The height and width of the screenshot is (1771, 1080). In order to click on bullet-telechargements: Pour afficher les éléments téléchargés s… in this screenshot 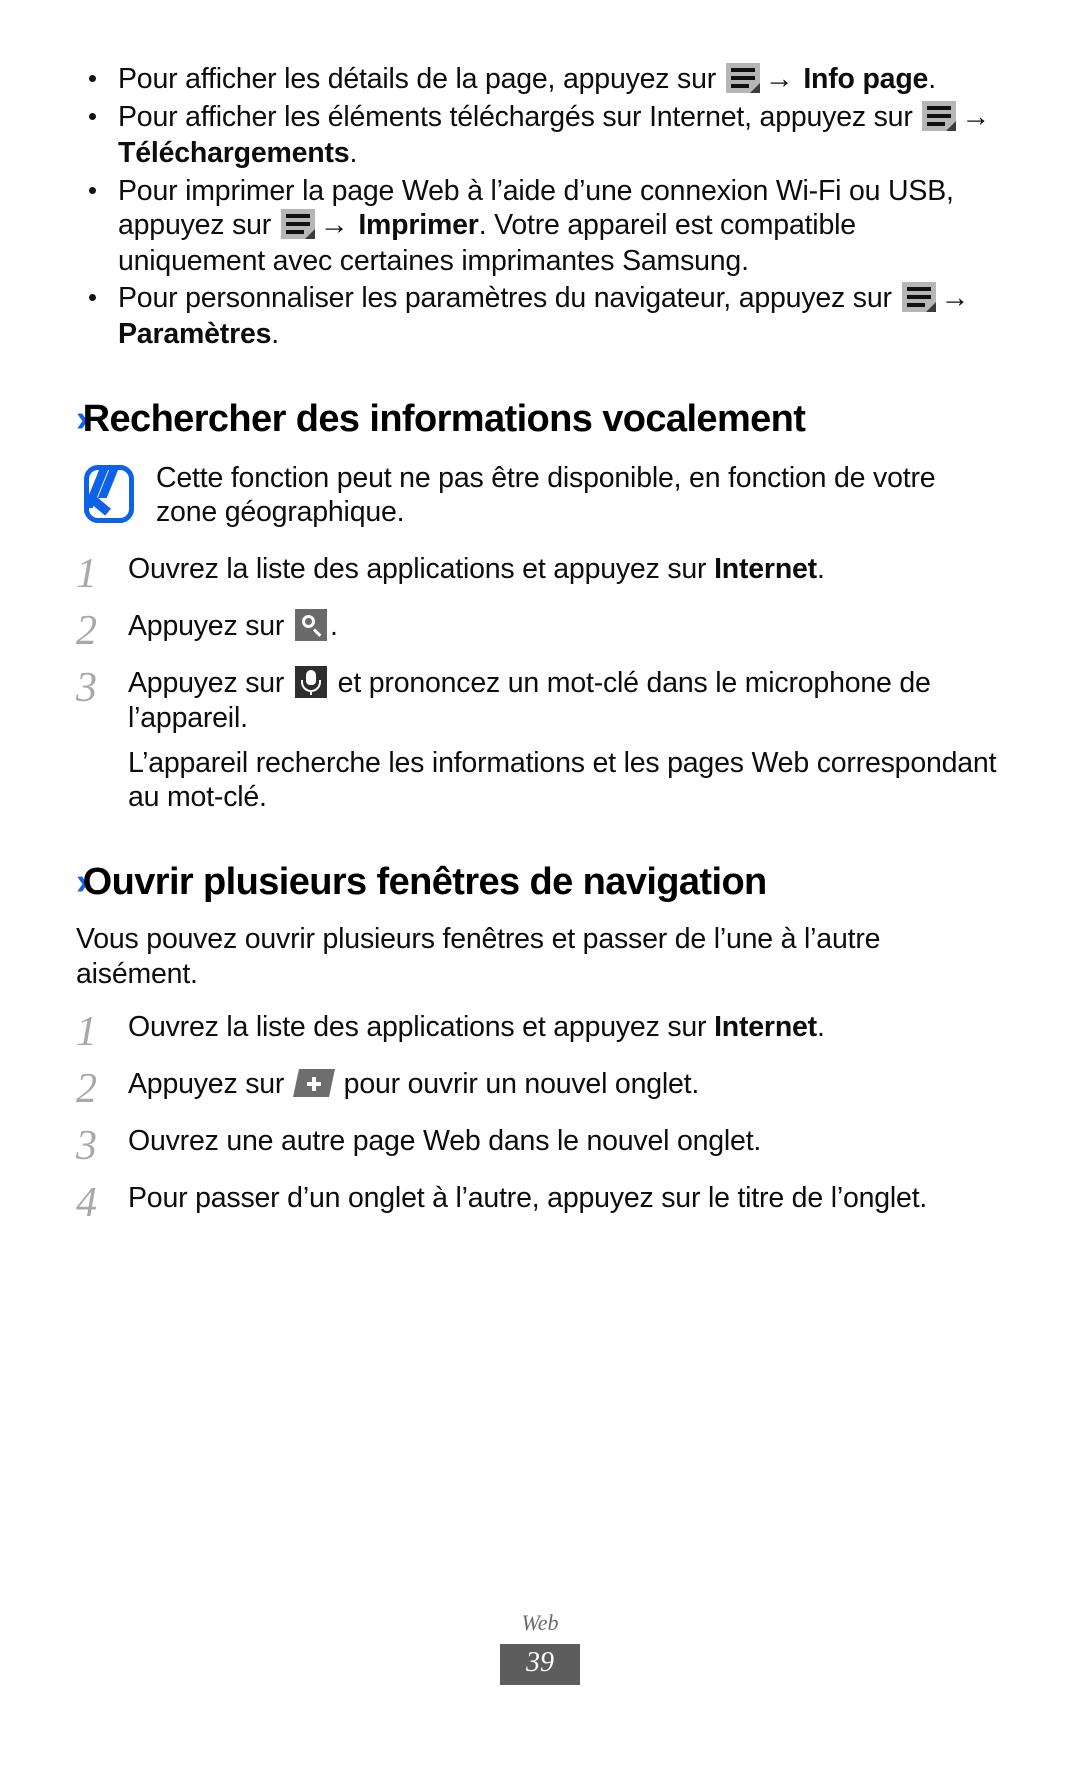, I will do `click(540, 135)`.